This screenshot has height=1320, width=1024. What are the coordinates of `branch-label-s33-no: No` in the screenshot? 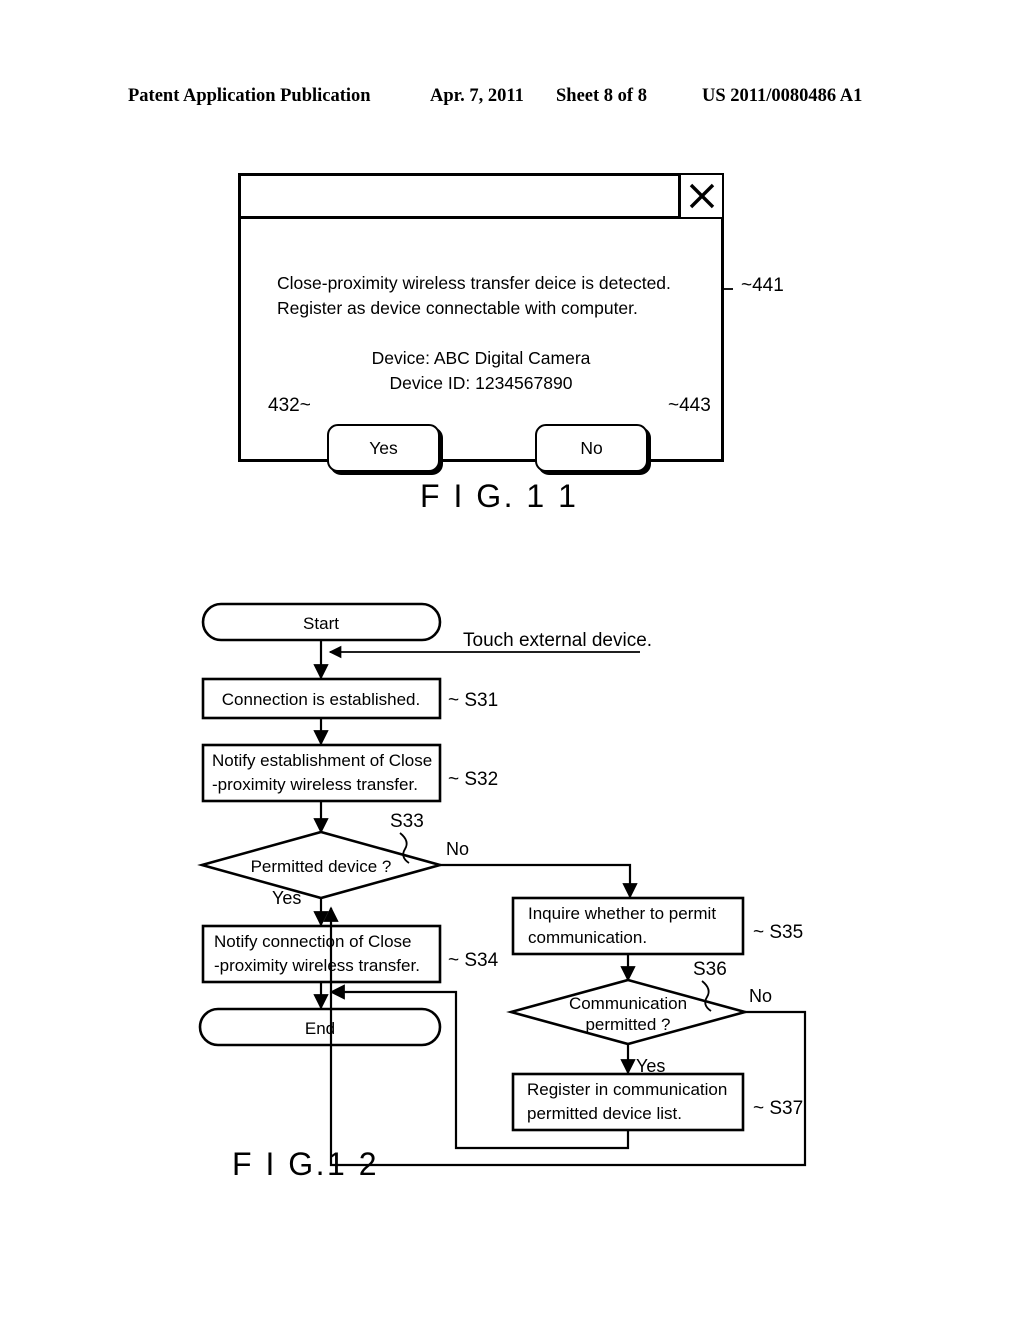 It's located at (457, 849).